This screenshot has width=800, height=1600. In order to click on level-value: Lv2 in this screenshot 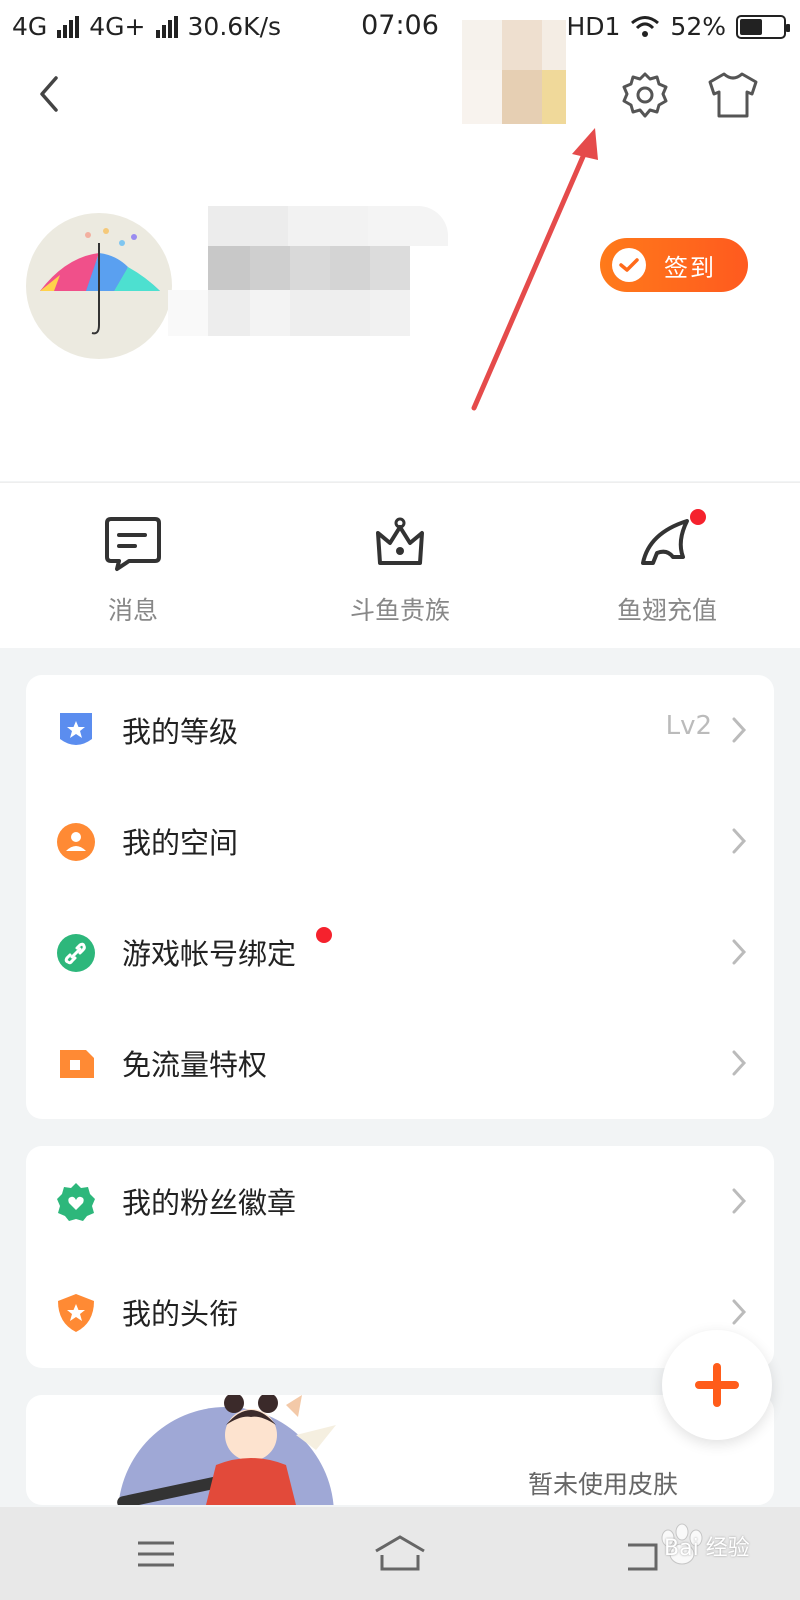, I will do `click(688, 726)`.